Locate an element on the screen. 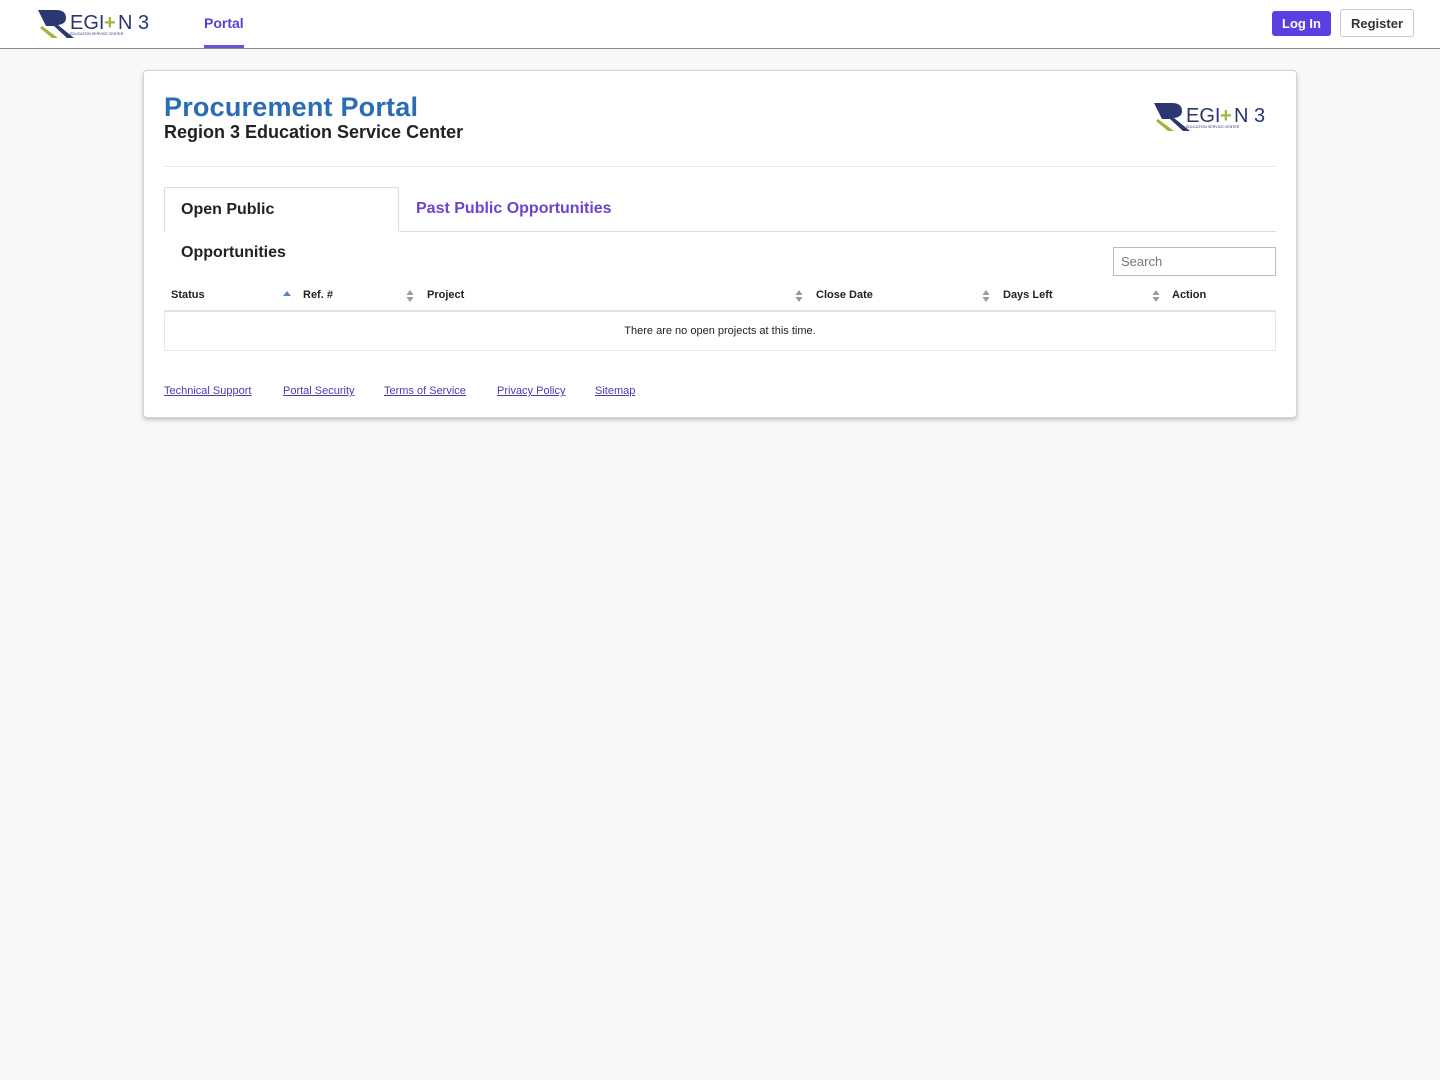  column-header-action: Action is located at coordinates (1189, 295).